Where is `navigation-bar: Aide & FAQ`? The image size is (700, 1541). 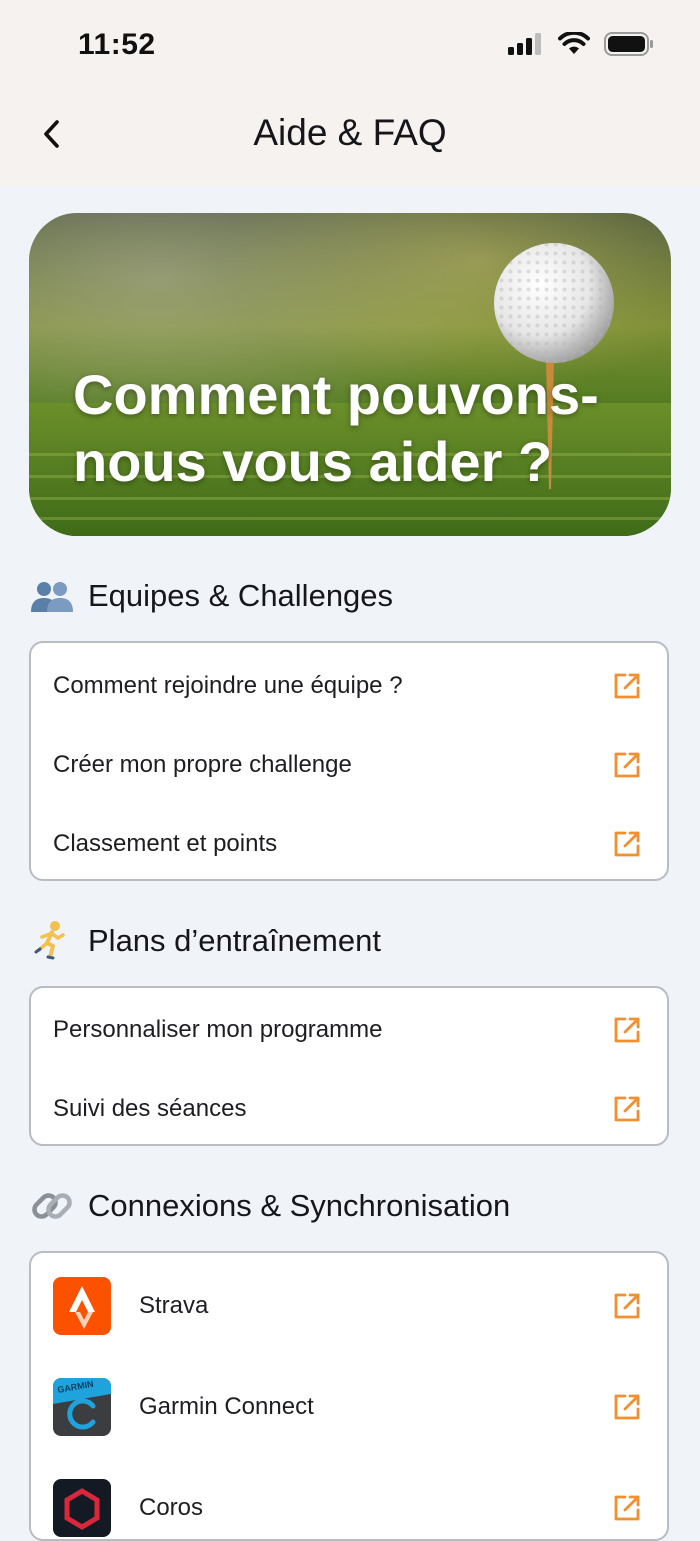 navigation-bar: Aide & FAQ is located at coordinates (350, 139).